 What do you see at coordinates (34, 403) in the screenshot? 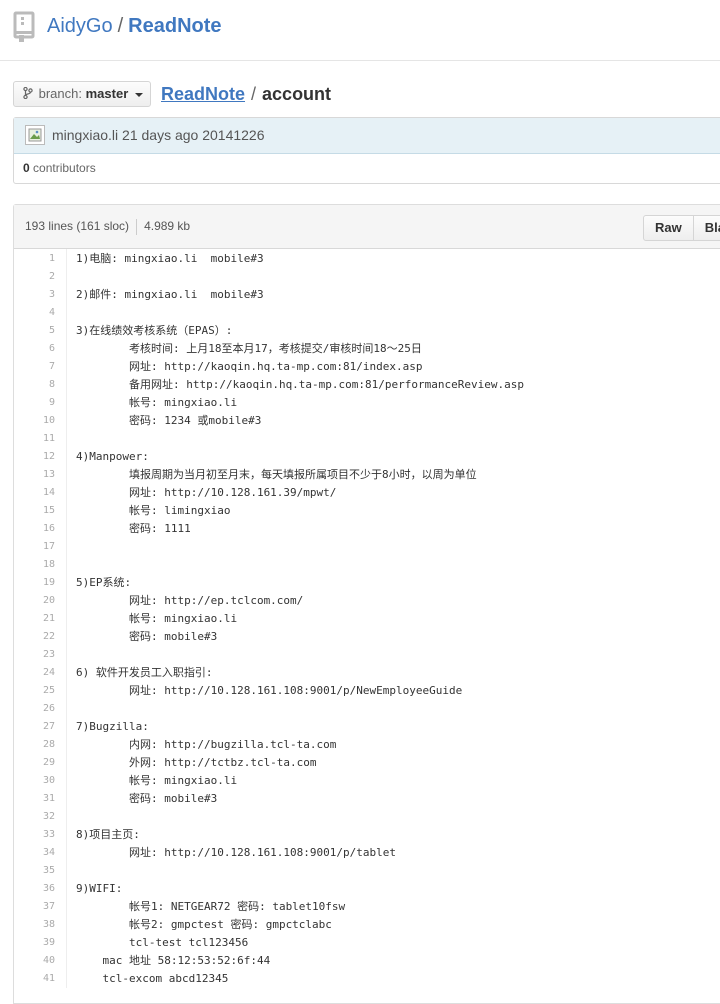
I see `line-number: 9` at bounding box center [34, 403].